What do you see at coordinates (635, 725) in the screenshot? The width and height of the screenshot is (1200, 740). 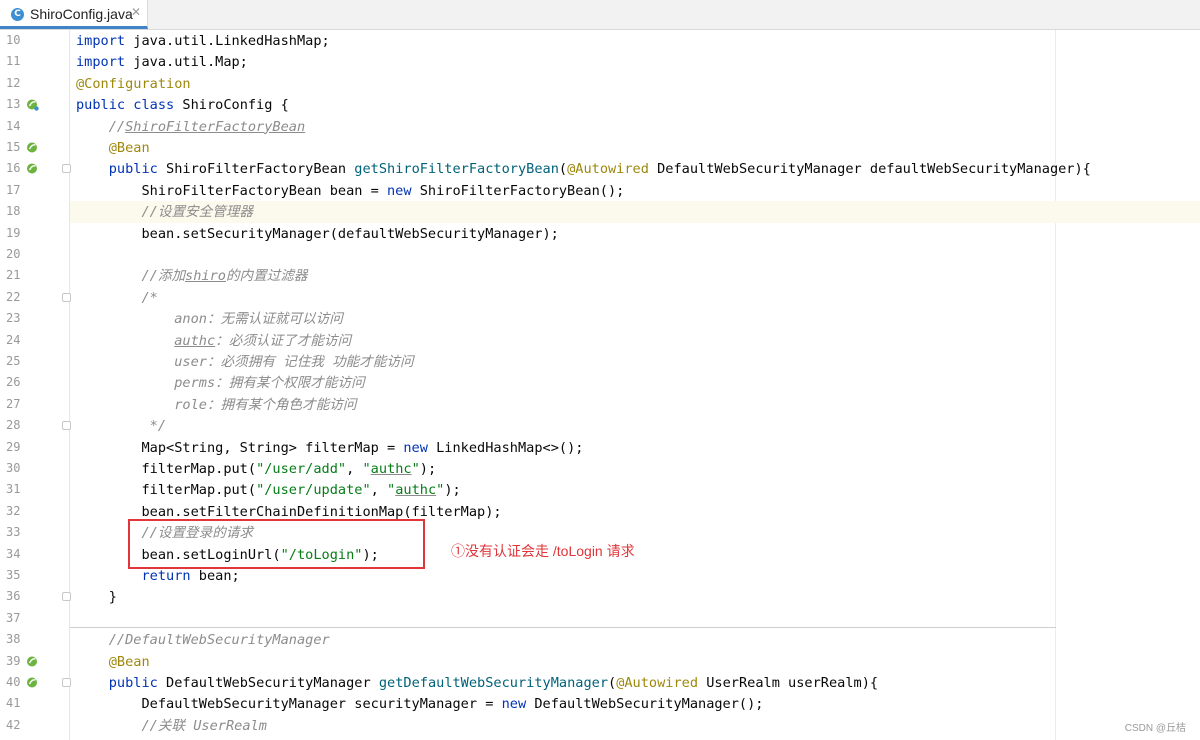 I see `code-line: //关联 UserRealm` at bounding box center [635, 725].